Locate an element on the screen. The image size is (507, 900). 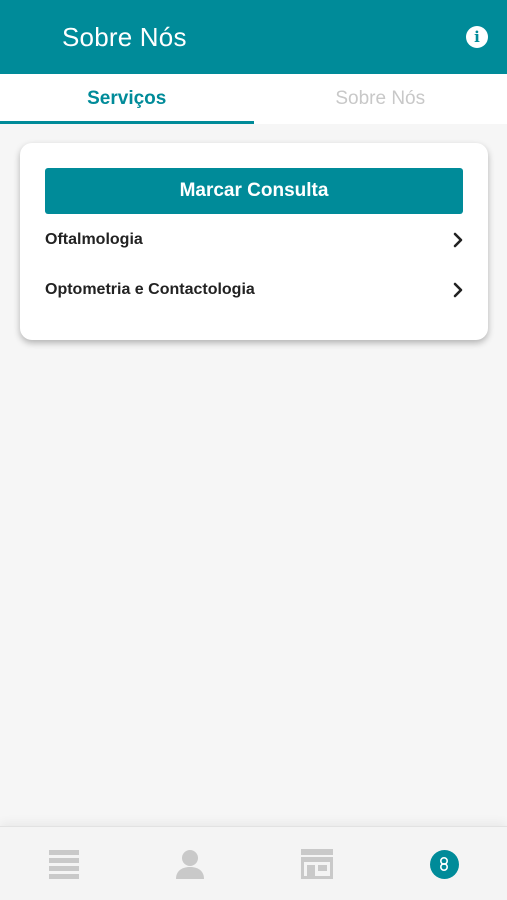
marcar-consulta-button: Marcar Consulta is located at coordinates (254, 191).